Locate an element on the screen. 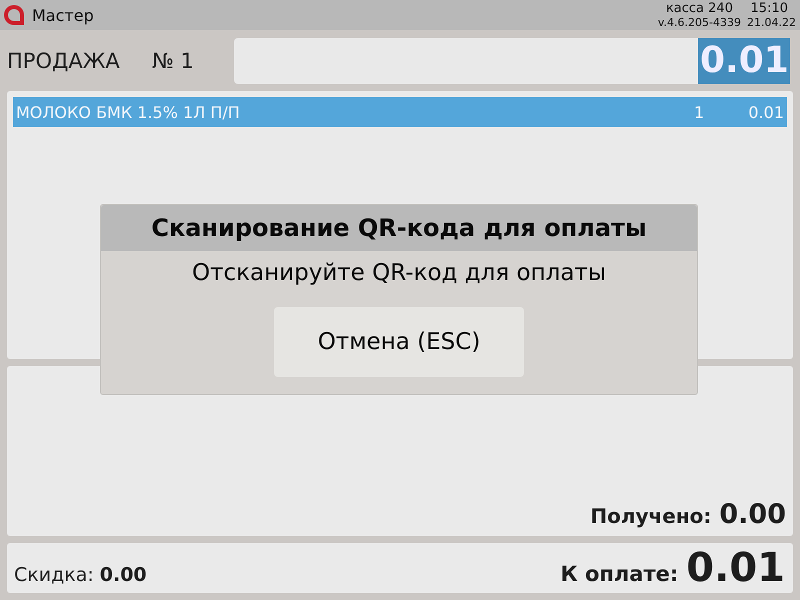 The height and width of the screenshot is (600, 800). dialog-message: Отсканируйте QR-код для оплаты is located at coordinates (399, 273).